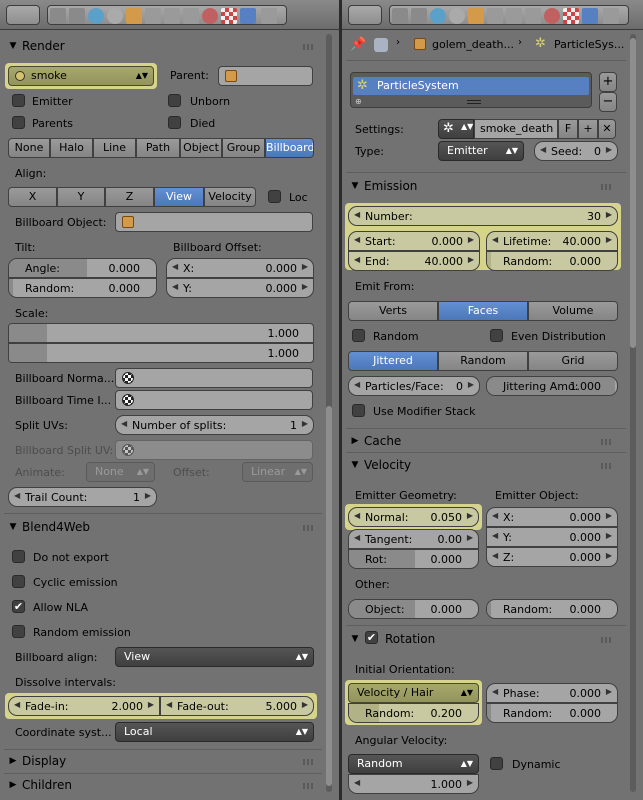  What do you see at coordinates (413, 559) in the screenshot?
I see `rot-velocity-field: Rot: 0.000` at bounding box center [413, 559].